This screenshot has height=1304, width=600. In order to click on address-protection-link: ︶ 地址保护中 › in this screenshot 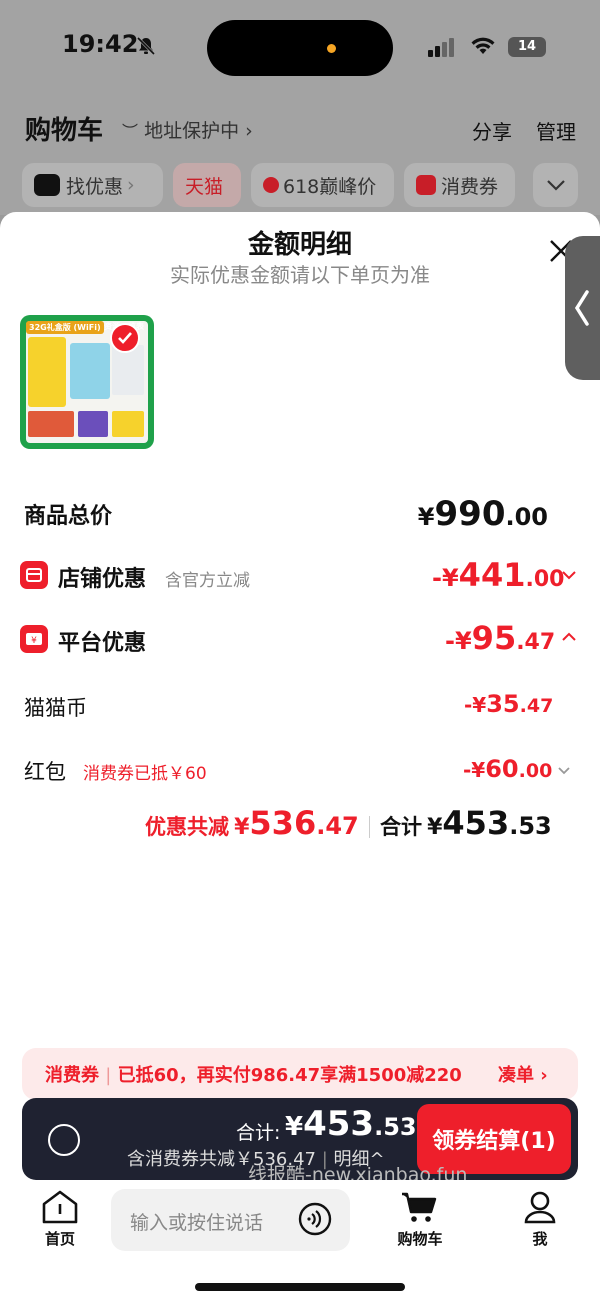, I will do `click(187, 129)`.